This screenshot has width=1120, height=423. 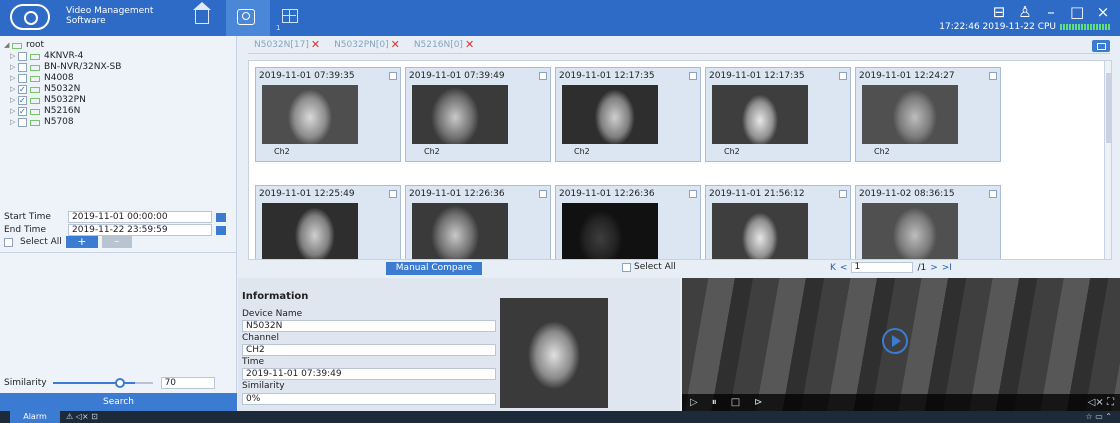 I want to click on start-time-input: 2019-11-01 00:00:00, so click(x=140, y=217).